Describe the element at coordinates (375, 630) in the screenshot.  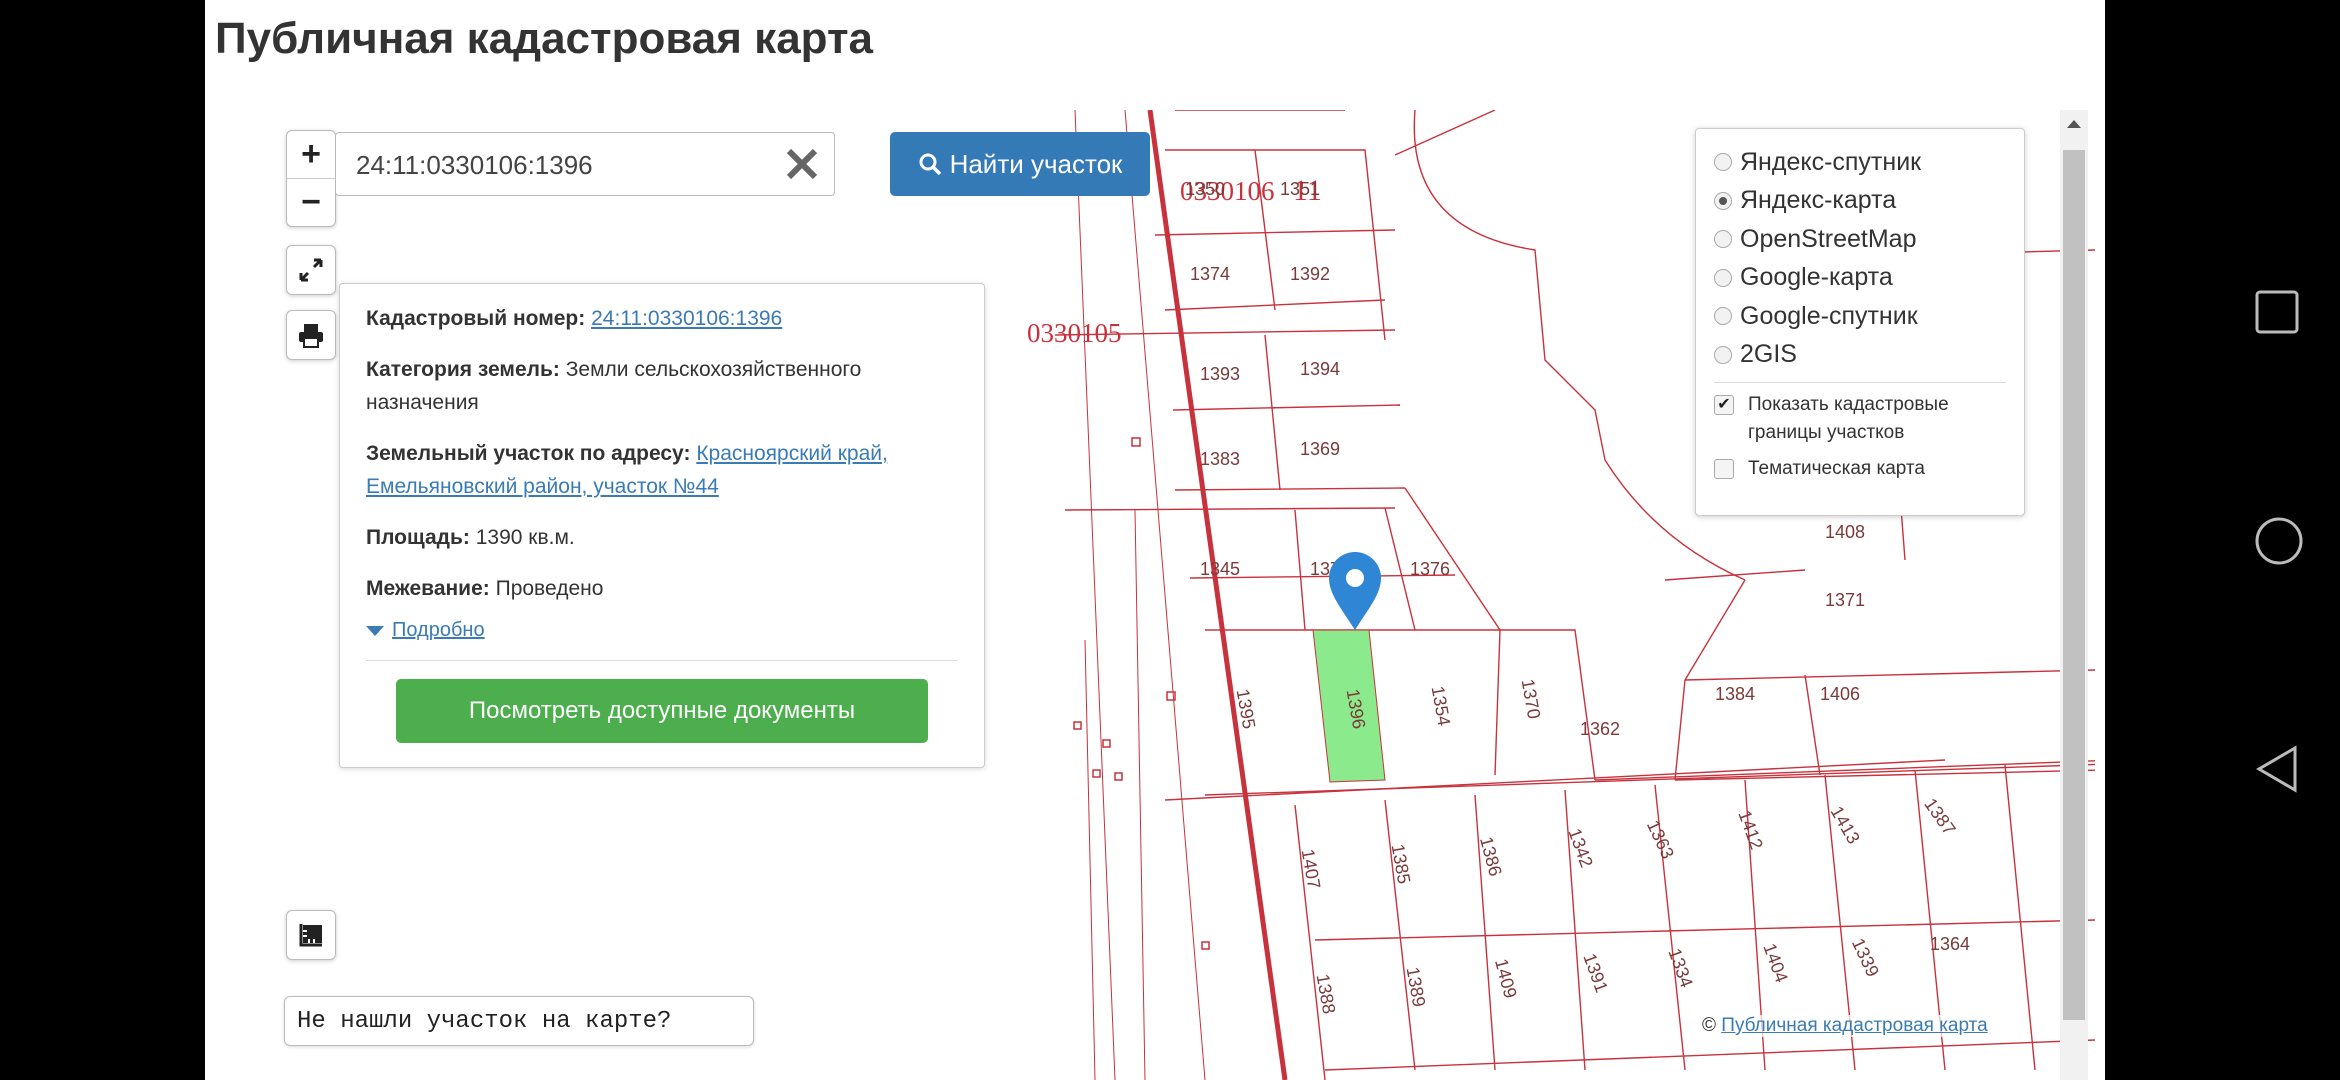
I see `caret-down-icon` at that location.